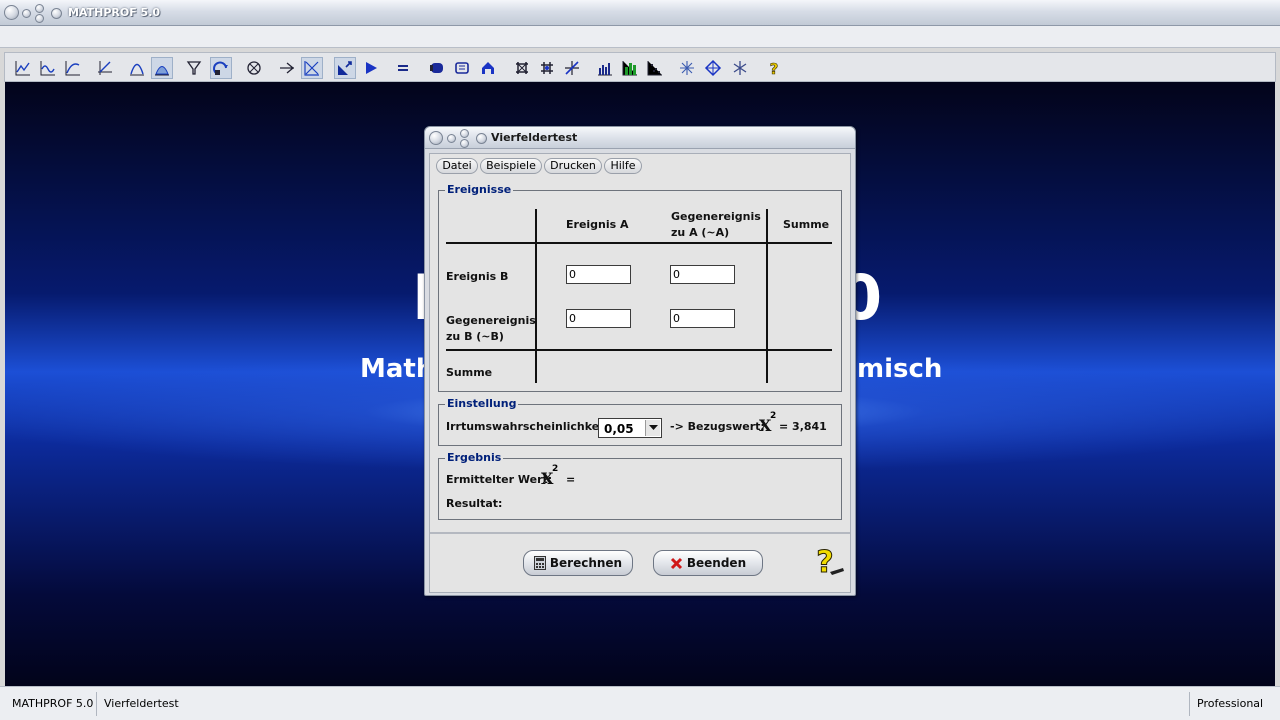 This screenshot has width=1280, height=720. What do you see at coordinates (23, 68) in the screenshot?
I see `graph-icon` at bounding box center [23, 68].